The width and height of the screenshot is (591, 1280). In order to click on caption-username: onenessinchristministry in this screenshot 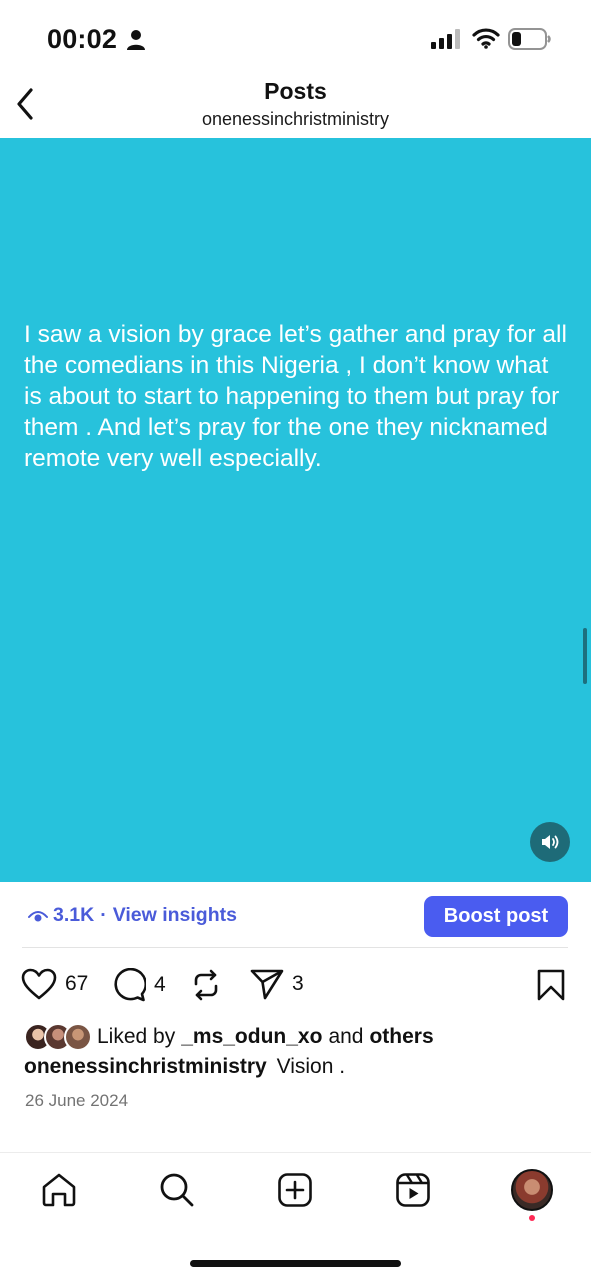, I will do `click(145, 1066)`.